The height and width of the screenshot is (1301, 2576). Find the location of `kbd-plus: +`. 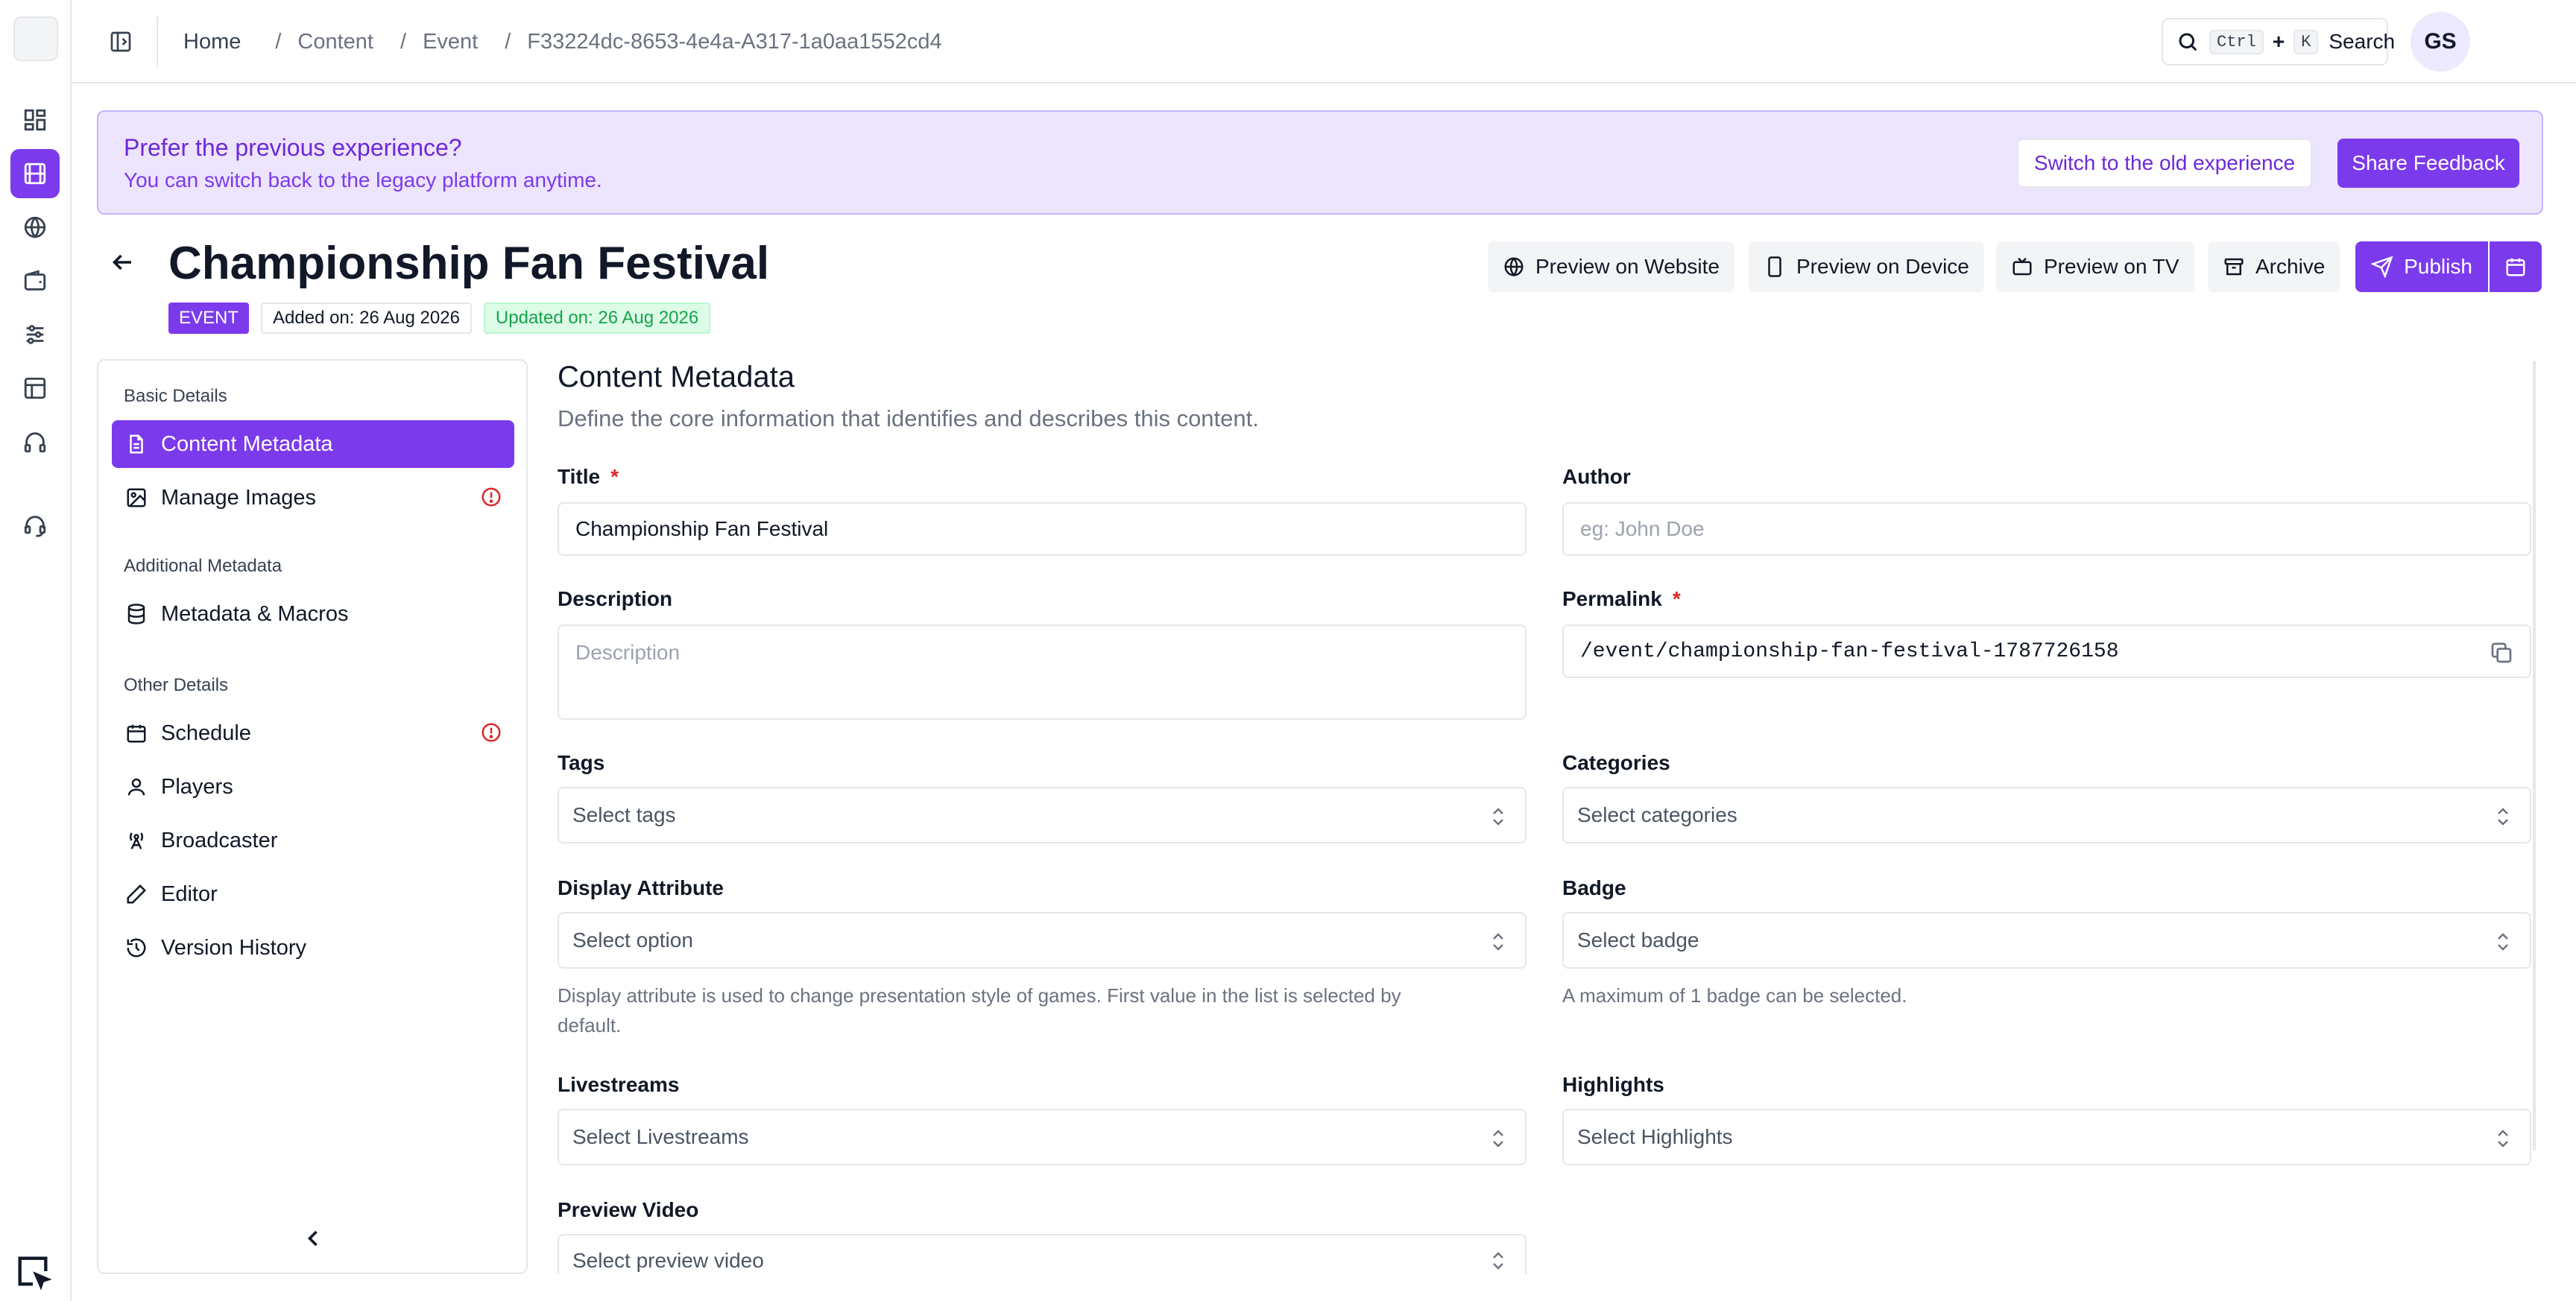

kbd-plus: + is located at coordinates (2278, 41).